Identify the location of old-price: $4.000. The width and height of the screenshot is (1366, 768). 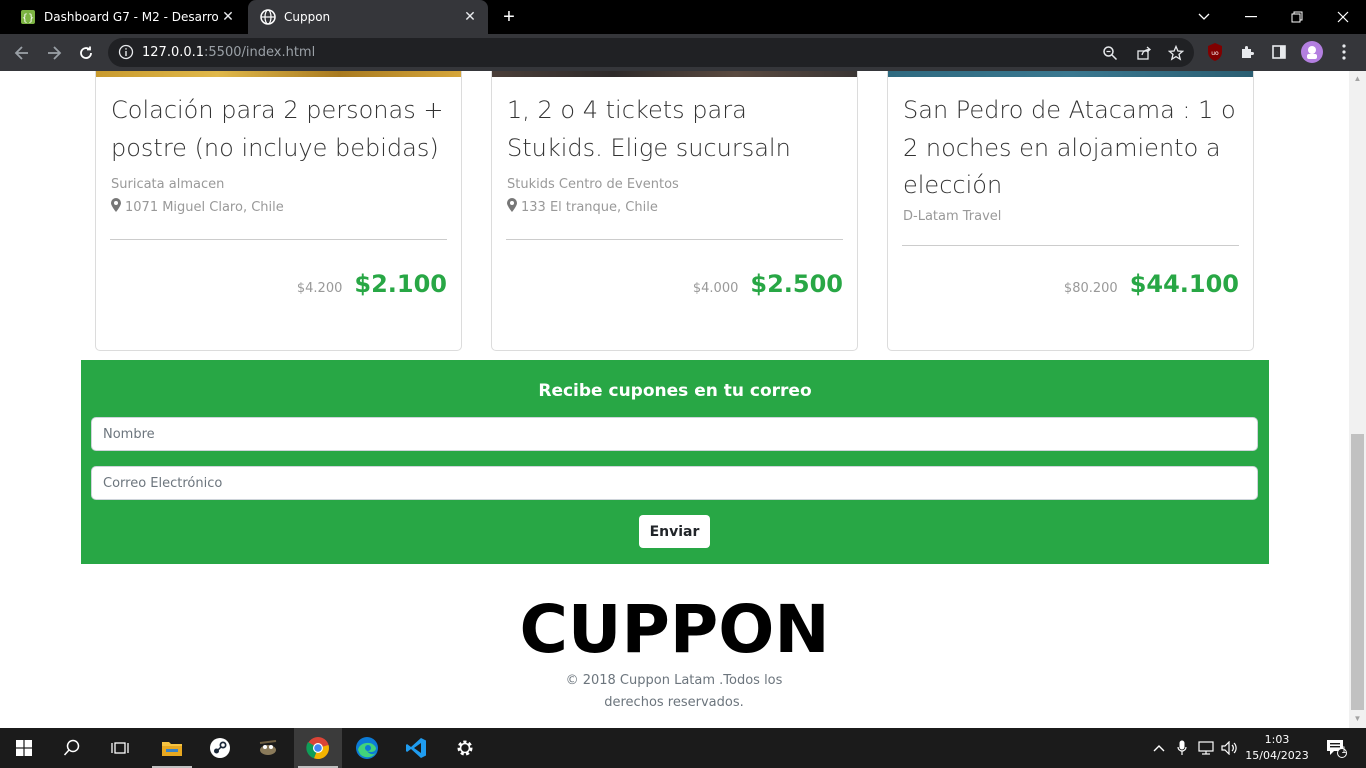
(715, 288).